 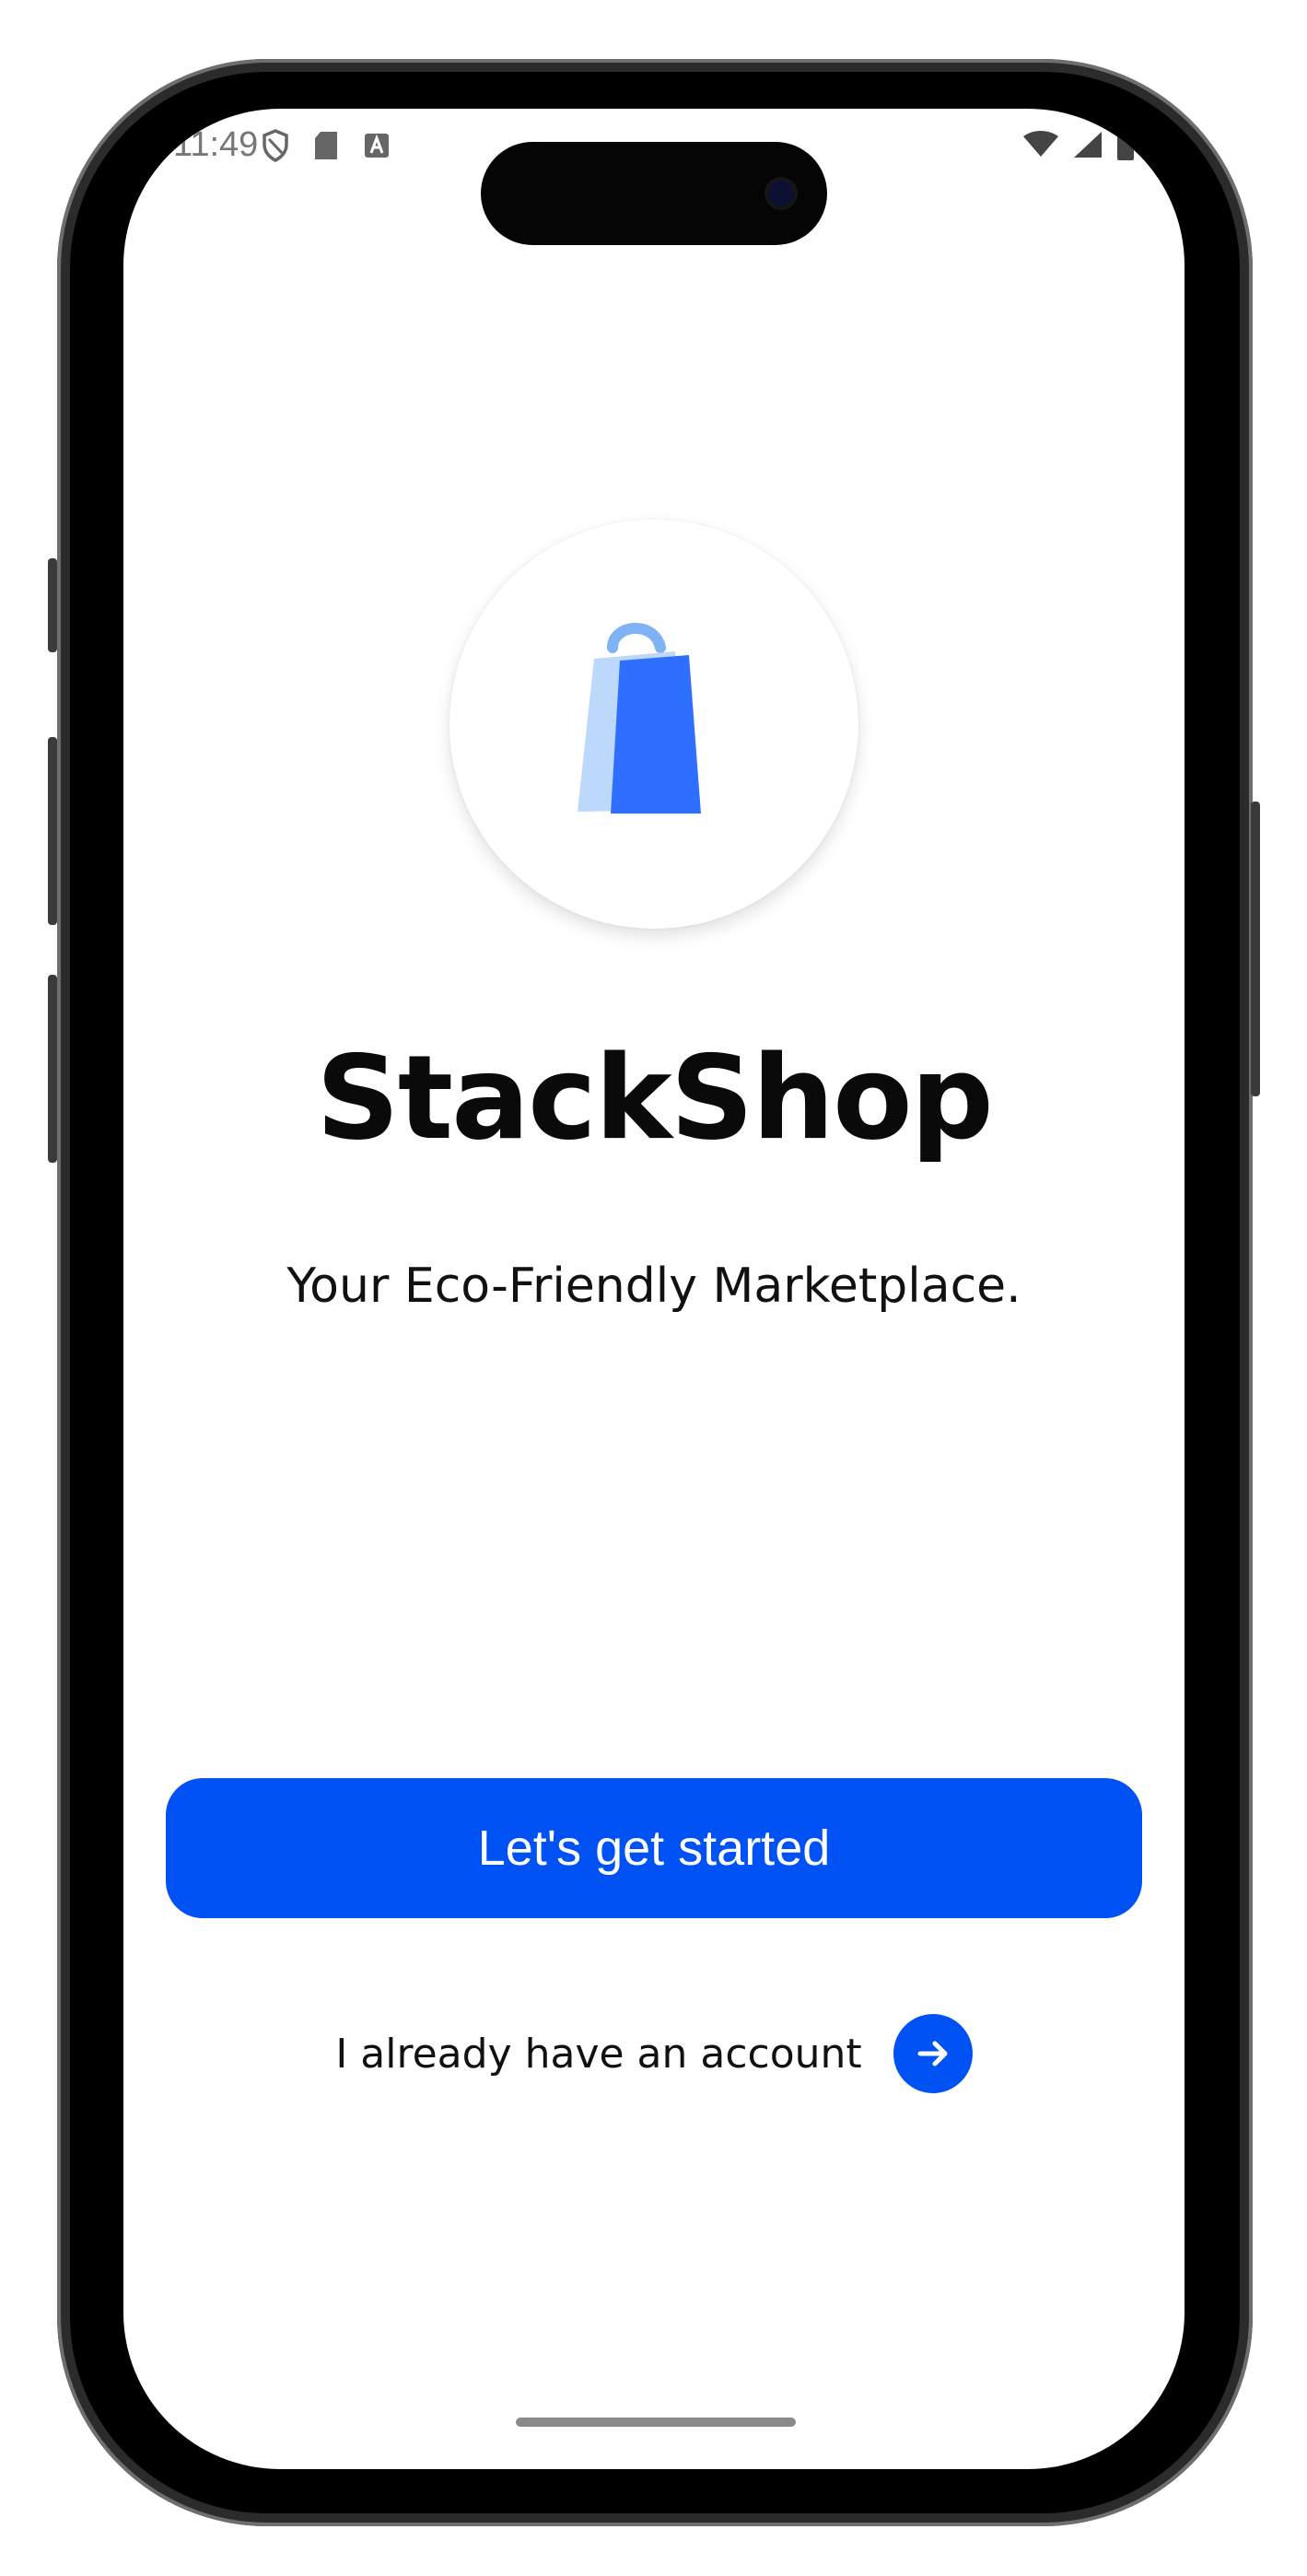 What do you see at coordinates (598, 2054) in the screenshot?
I see `existing-account-label: I already have an account` at bounding box center [598, 2054].